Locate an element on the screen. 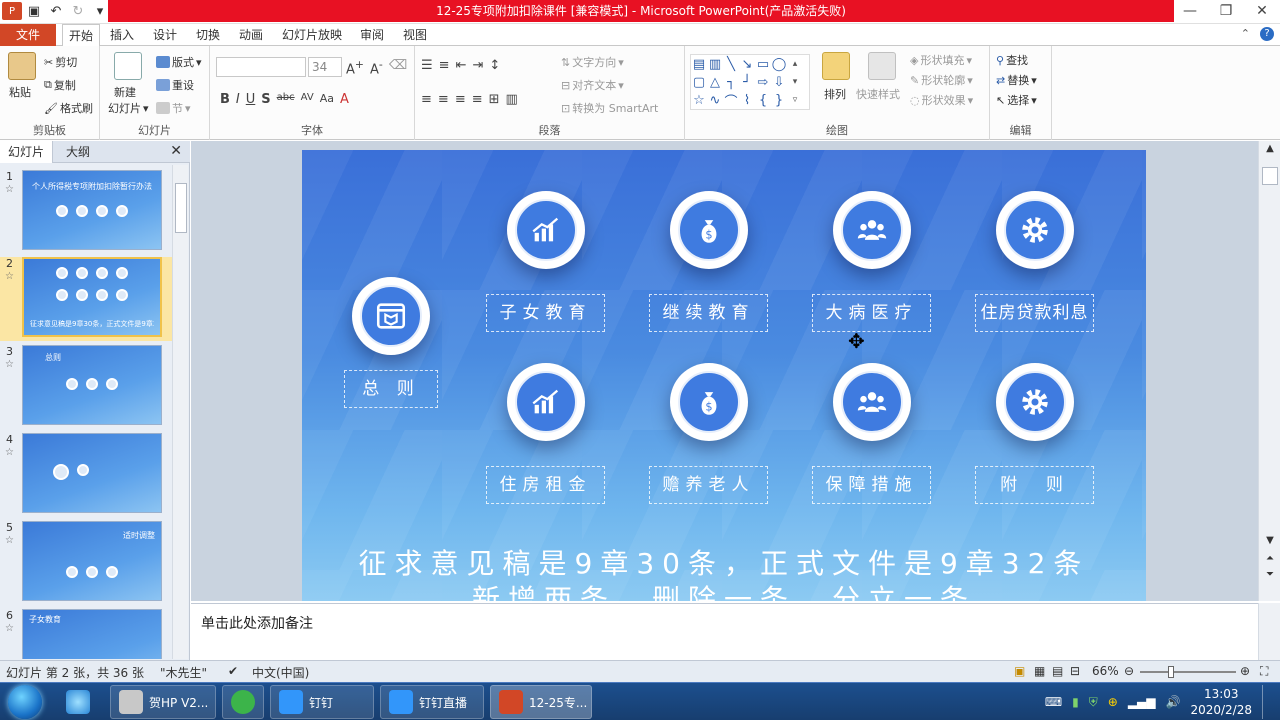 This screenshot has width=1280, height=720. taskbar-ie is located at coordinates (81, 702).